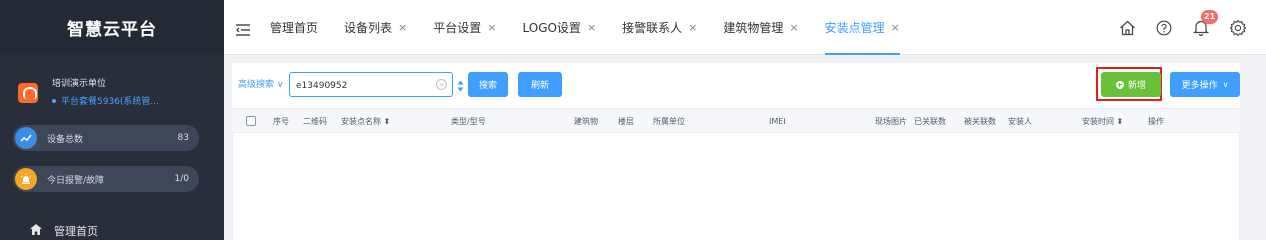  Describe the element at coordinates (930, 121) in the screenshot. I see `col-linked-count: 已关联数` at that location.